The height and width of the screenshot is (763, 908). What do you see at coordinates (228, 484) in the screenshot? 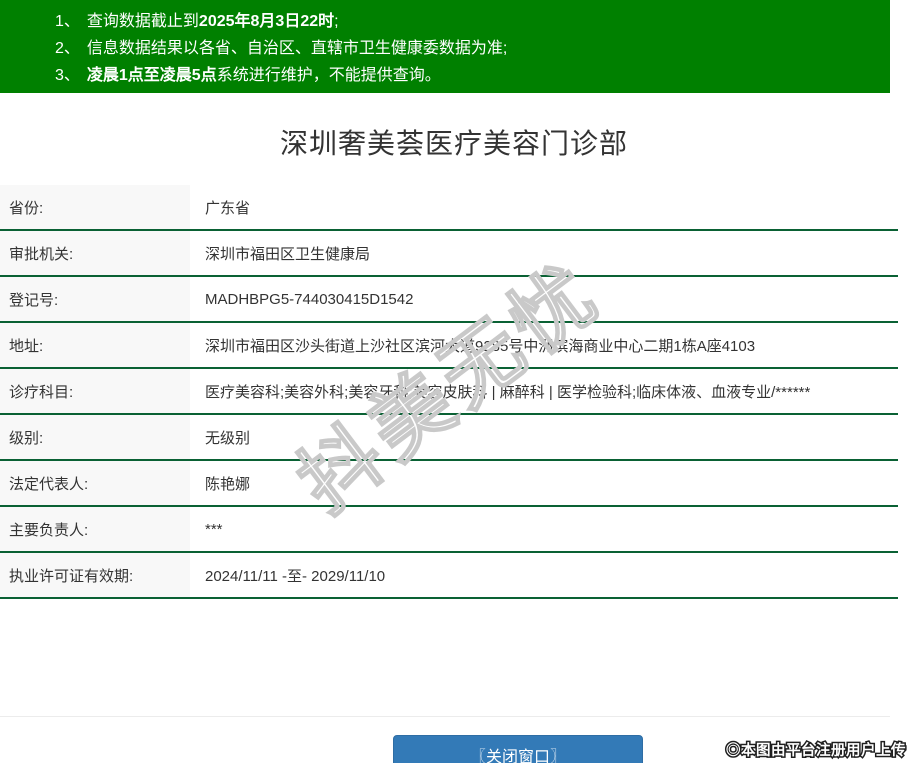
I see `row-value: 陈艳娜` at bounding box center [228, 484].